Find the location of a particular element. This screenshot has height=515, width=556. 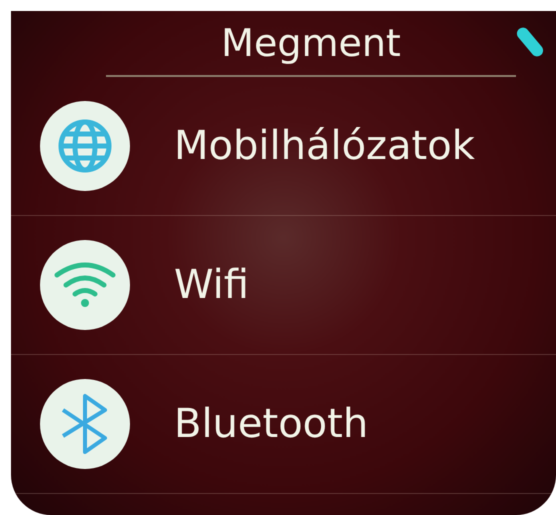

globe-icon is located at coordinates (85, 146).